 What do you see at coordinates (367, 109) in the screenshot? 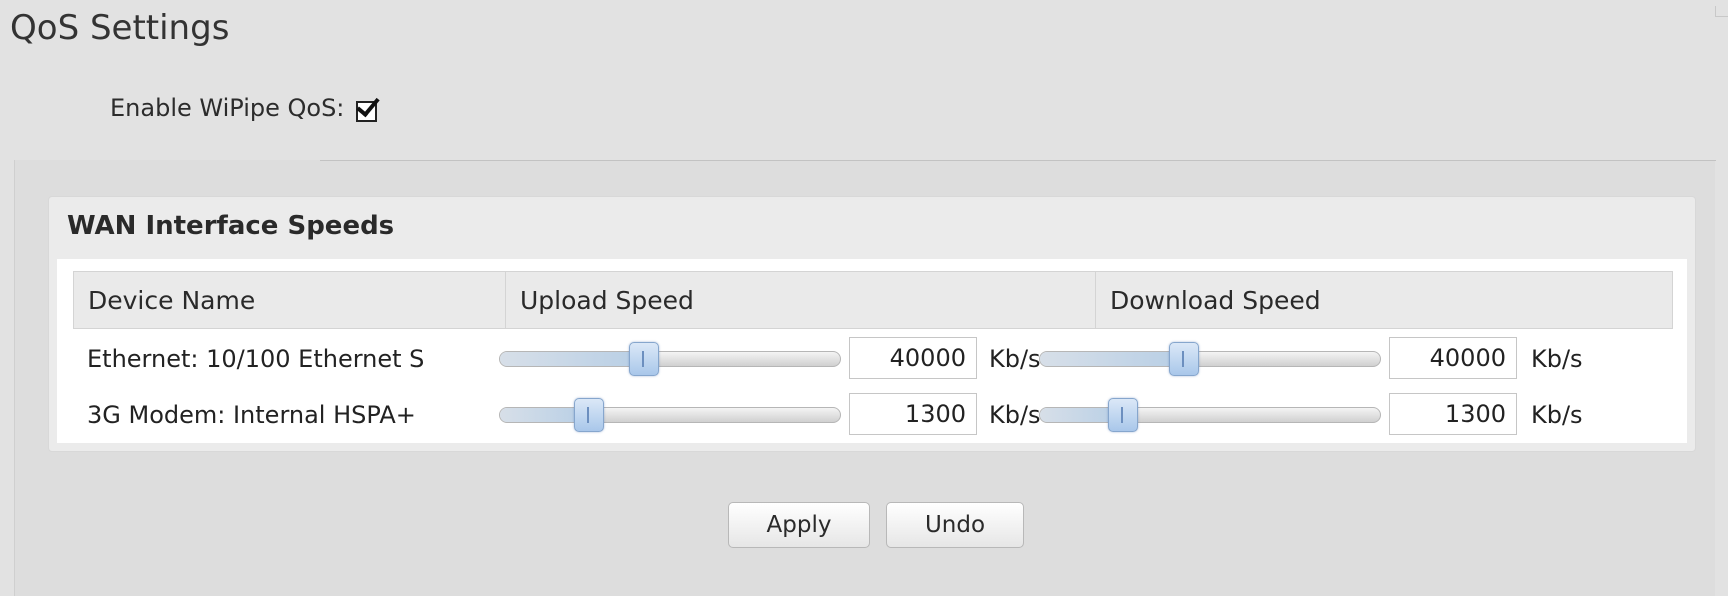
I see `enable-qos-checkbox` at bounding box center [367, 109].